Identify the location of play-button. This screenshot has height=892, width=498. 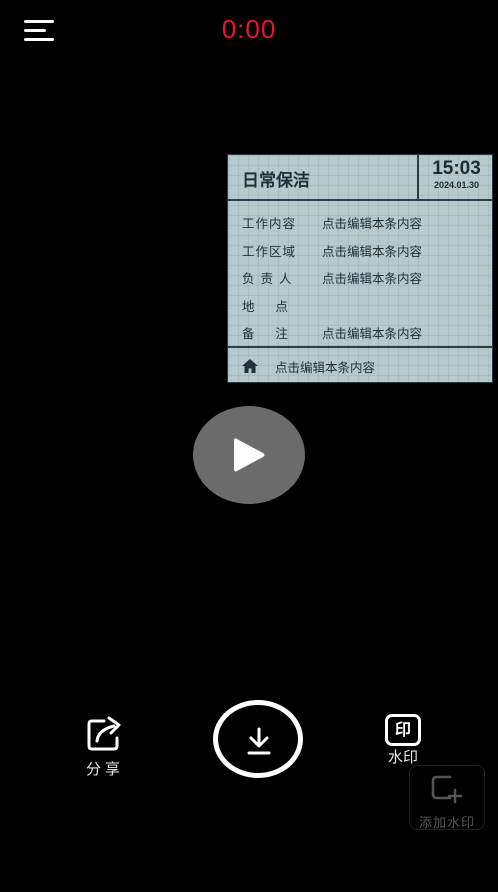
(249, 455).